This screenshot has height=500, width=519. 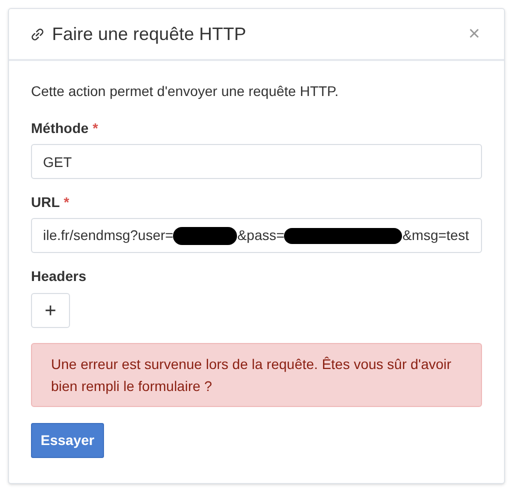 I want to click on dialog-title: Faire une requête HTTP, so click(x=149, y=34).